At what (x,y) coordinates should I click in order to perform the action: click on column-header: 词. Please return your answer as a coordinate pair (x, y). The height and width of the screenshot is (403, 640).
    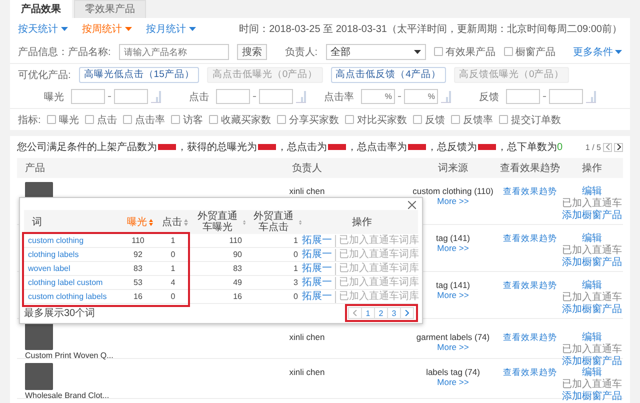
    Looking at the image, I should click on (36, 222).